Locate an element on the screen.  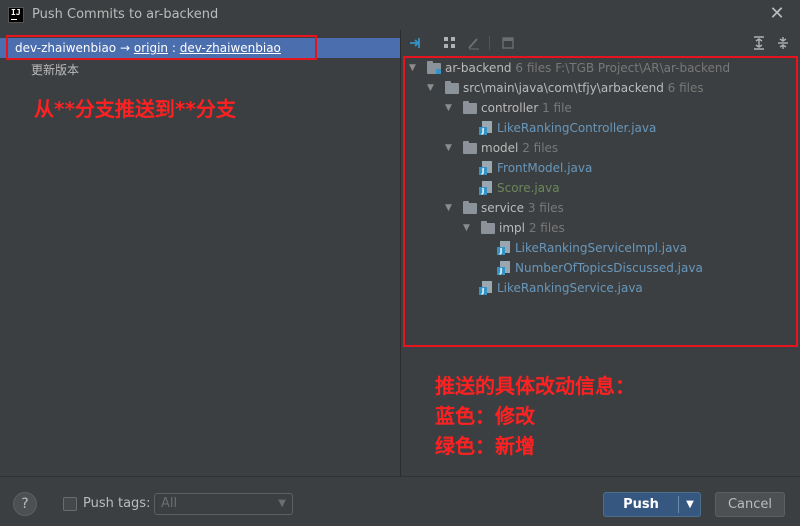
title-bar: IJ Push Commits to ar-backend ✕ is located at coordinates (400, 15).